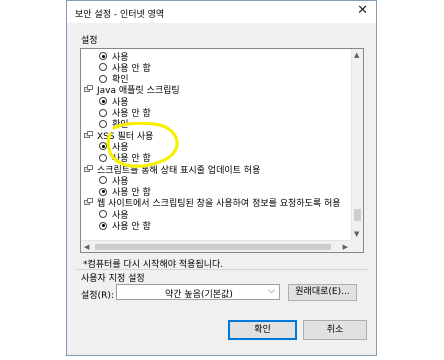 Image resolution: width=444 pixels, height=360 pixels. I want to click on security-level-value: 약간 높음(기본값), so click(199, 295).